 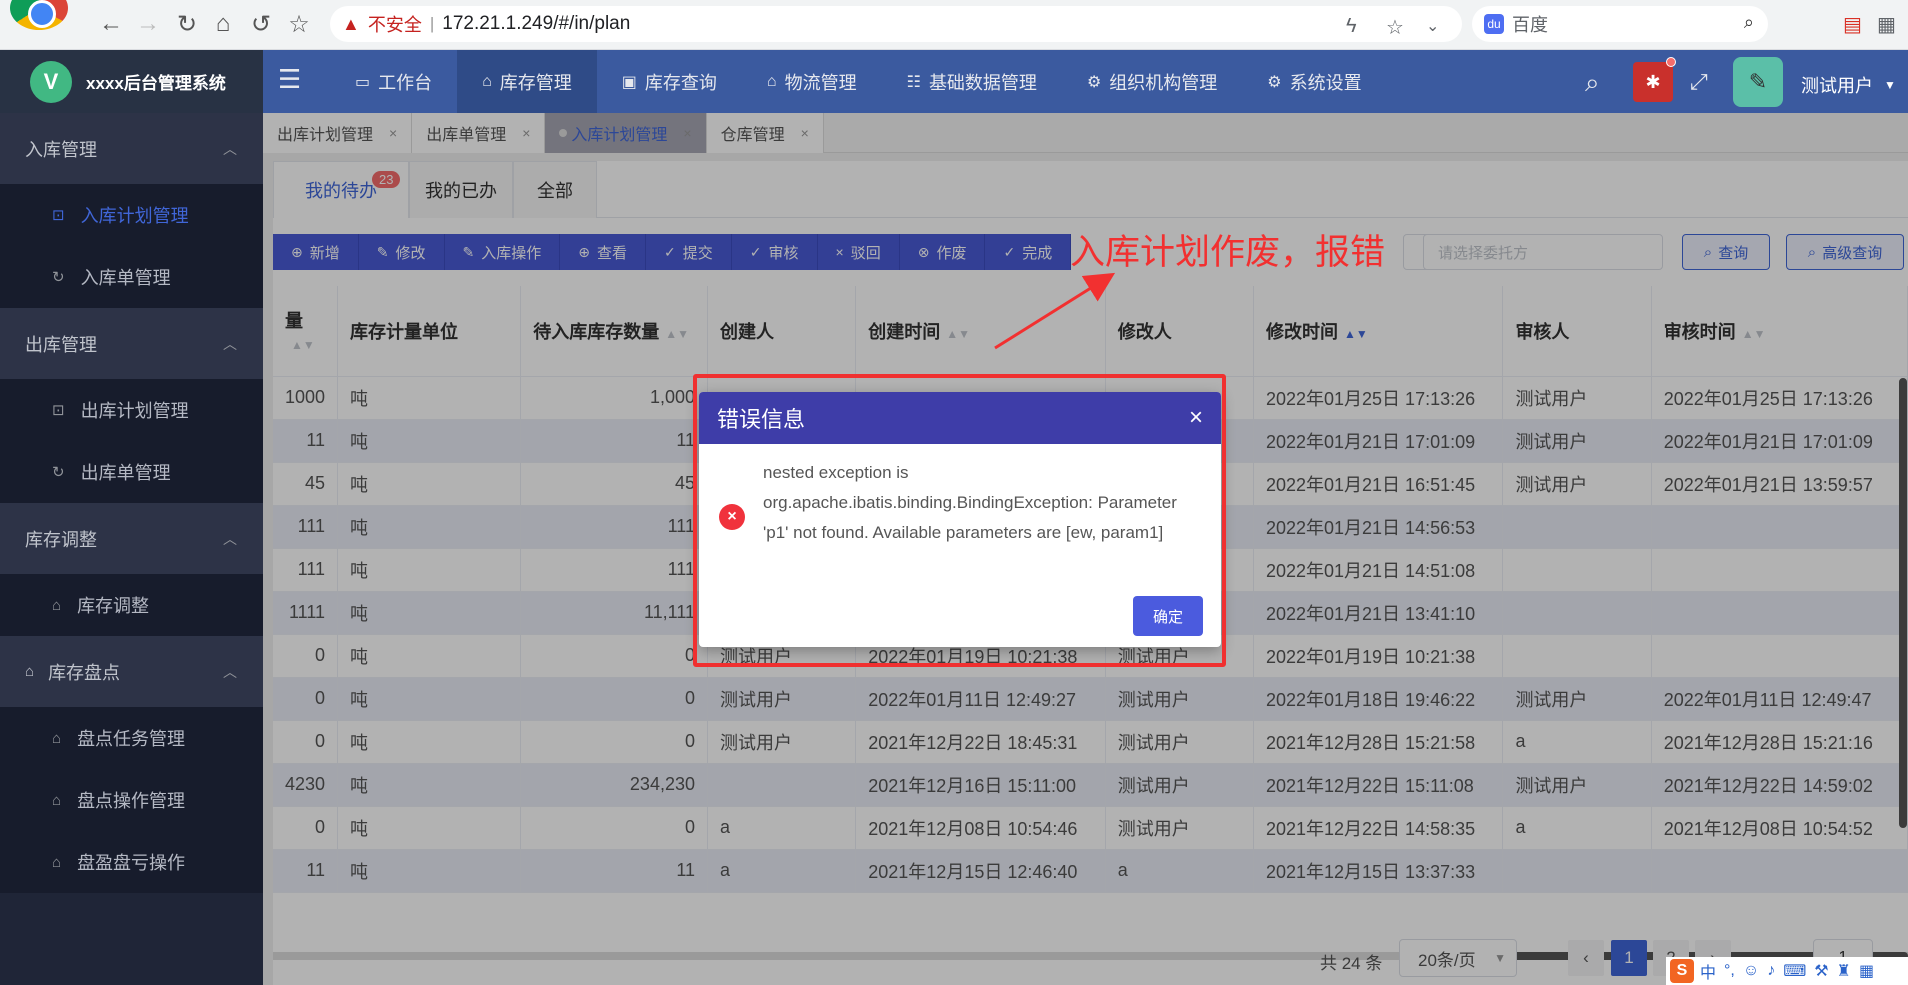 What do you see at coordinates (1751, 971) in the screenshot?
I see `emoji-icon: ☺` at bounding box center [1751, 971].